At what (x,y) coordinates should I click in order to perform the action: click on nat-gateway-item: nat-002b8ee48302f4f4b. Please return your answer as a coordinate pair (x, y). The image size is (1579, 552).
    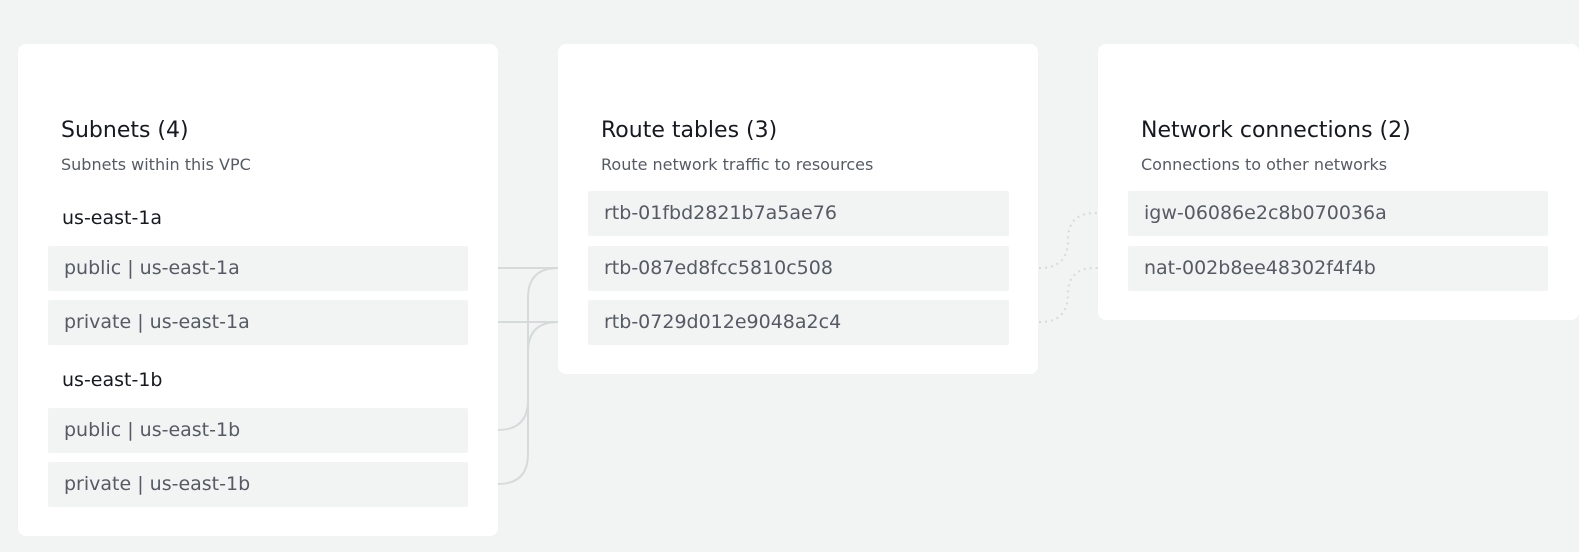
    Looking at the image, I should click on (1338, 268).